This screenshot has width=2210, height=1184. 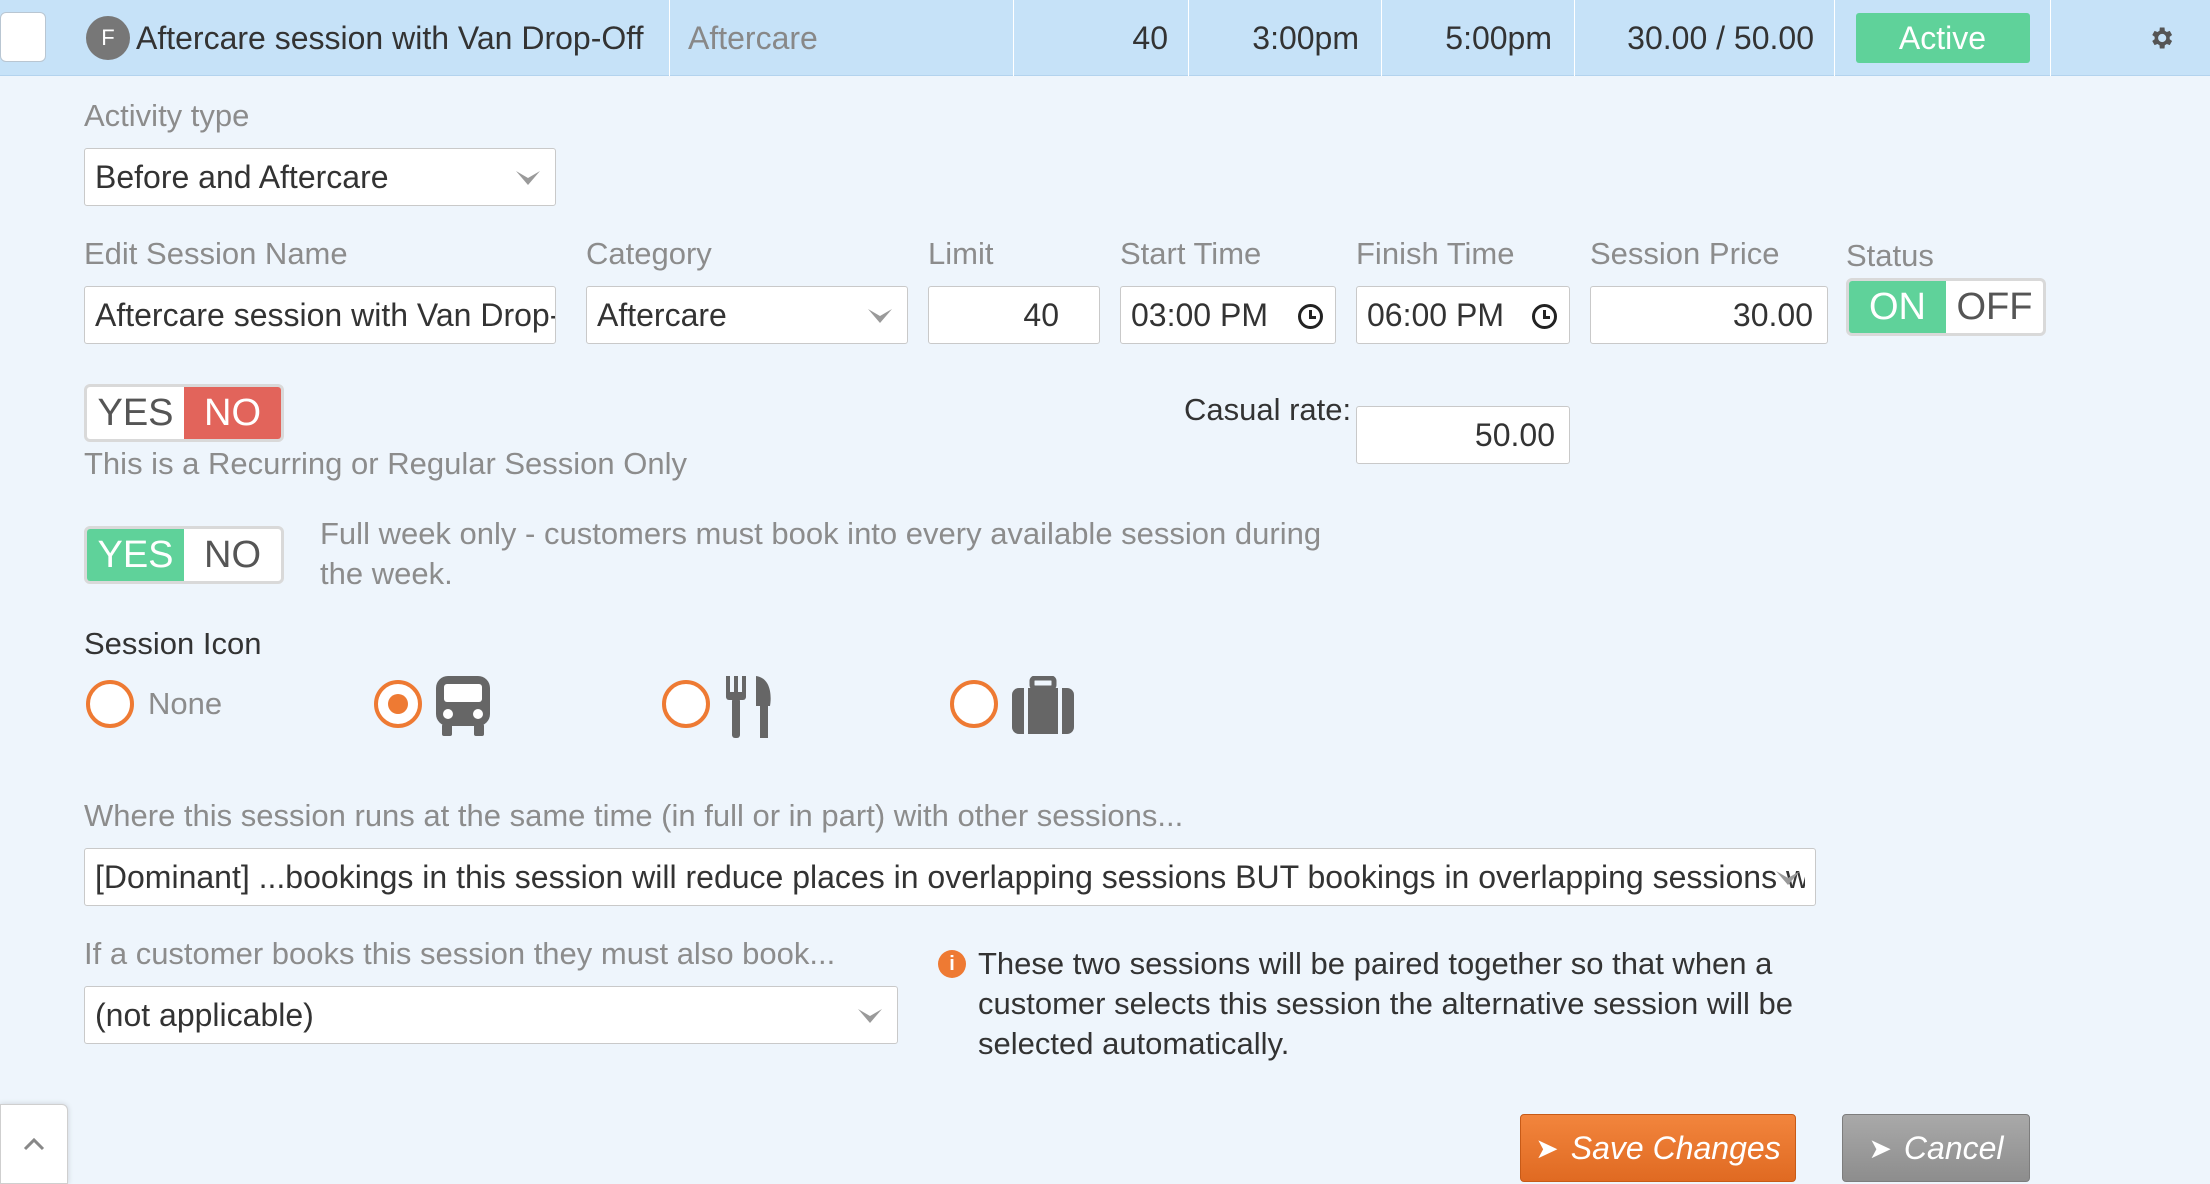 I want to click on icon-radio-bus, so click(x=398, y=704).